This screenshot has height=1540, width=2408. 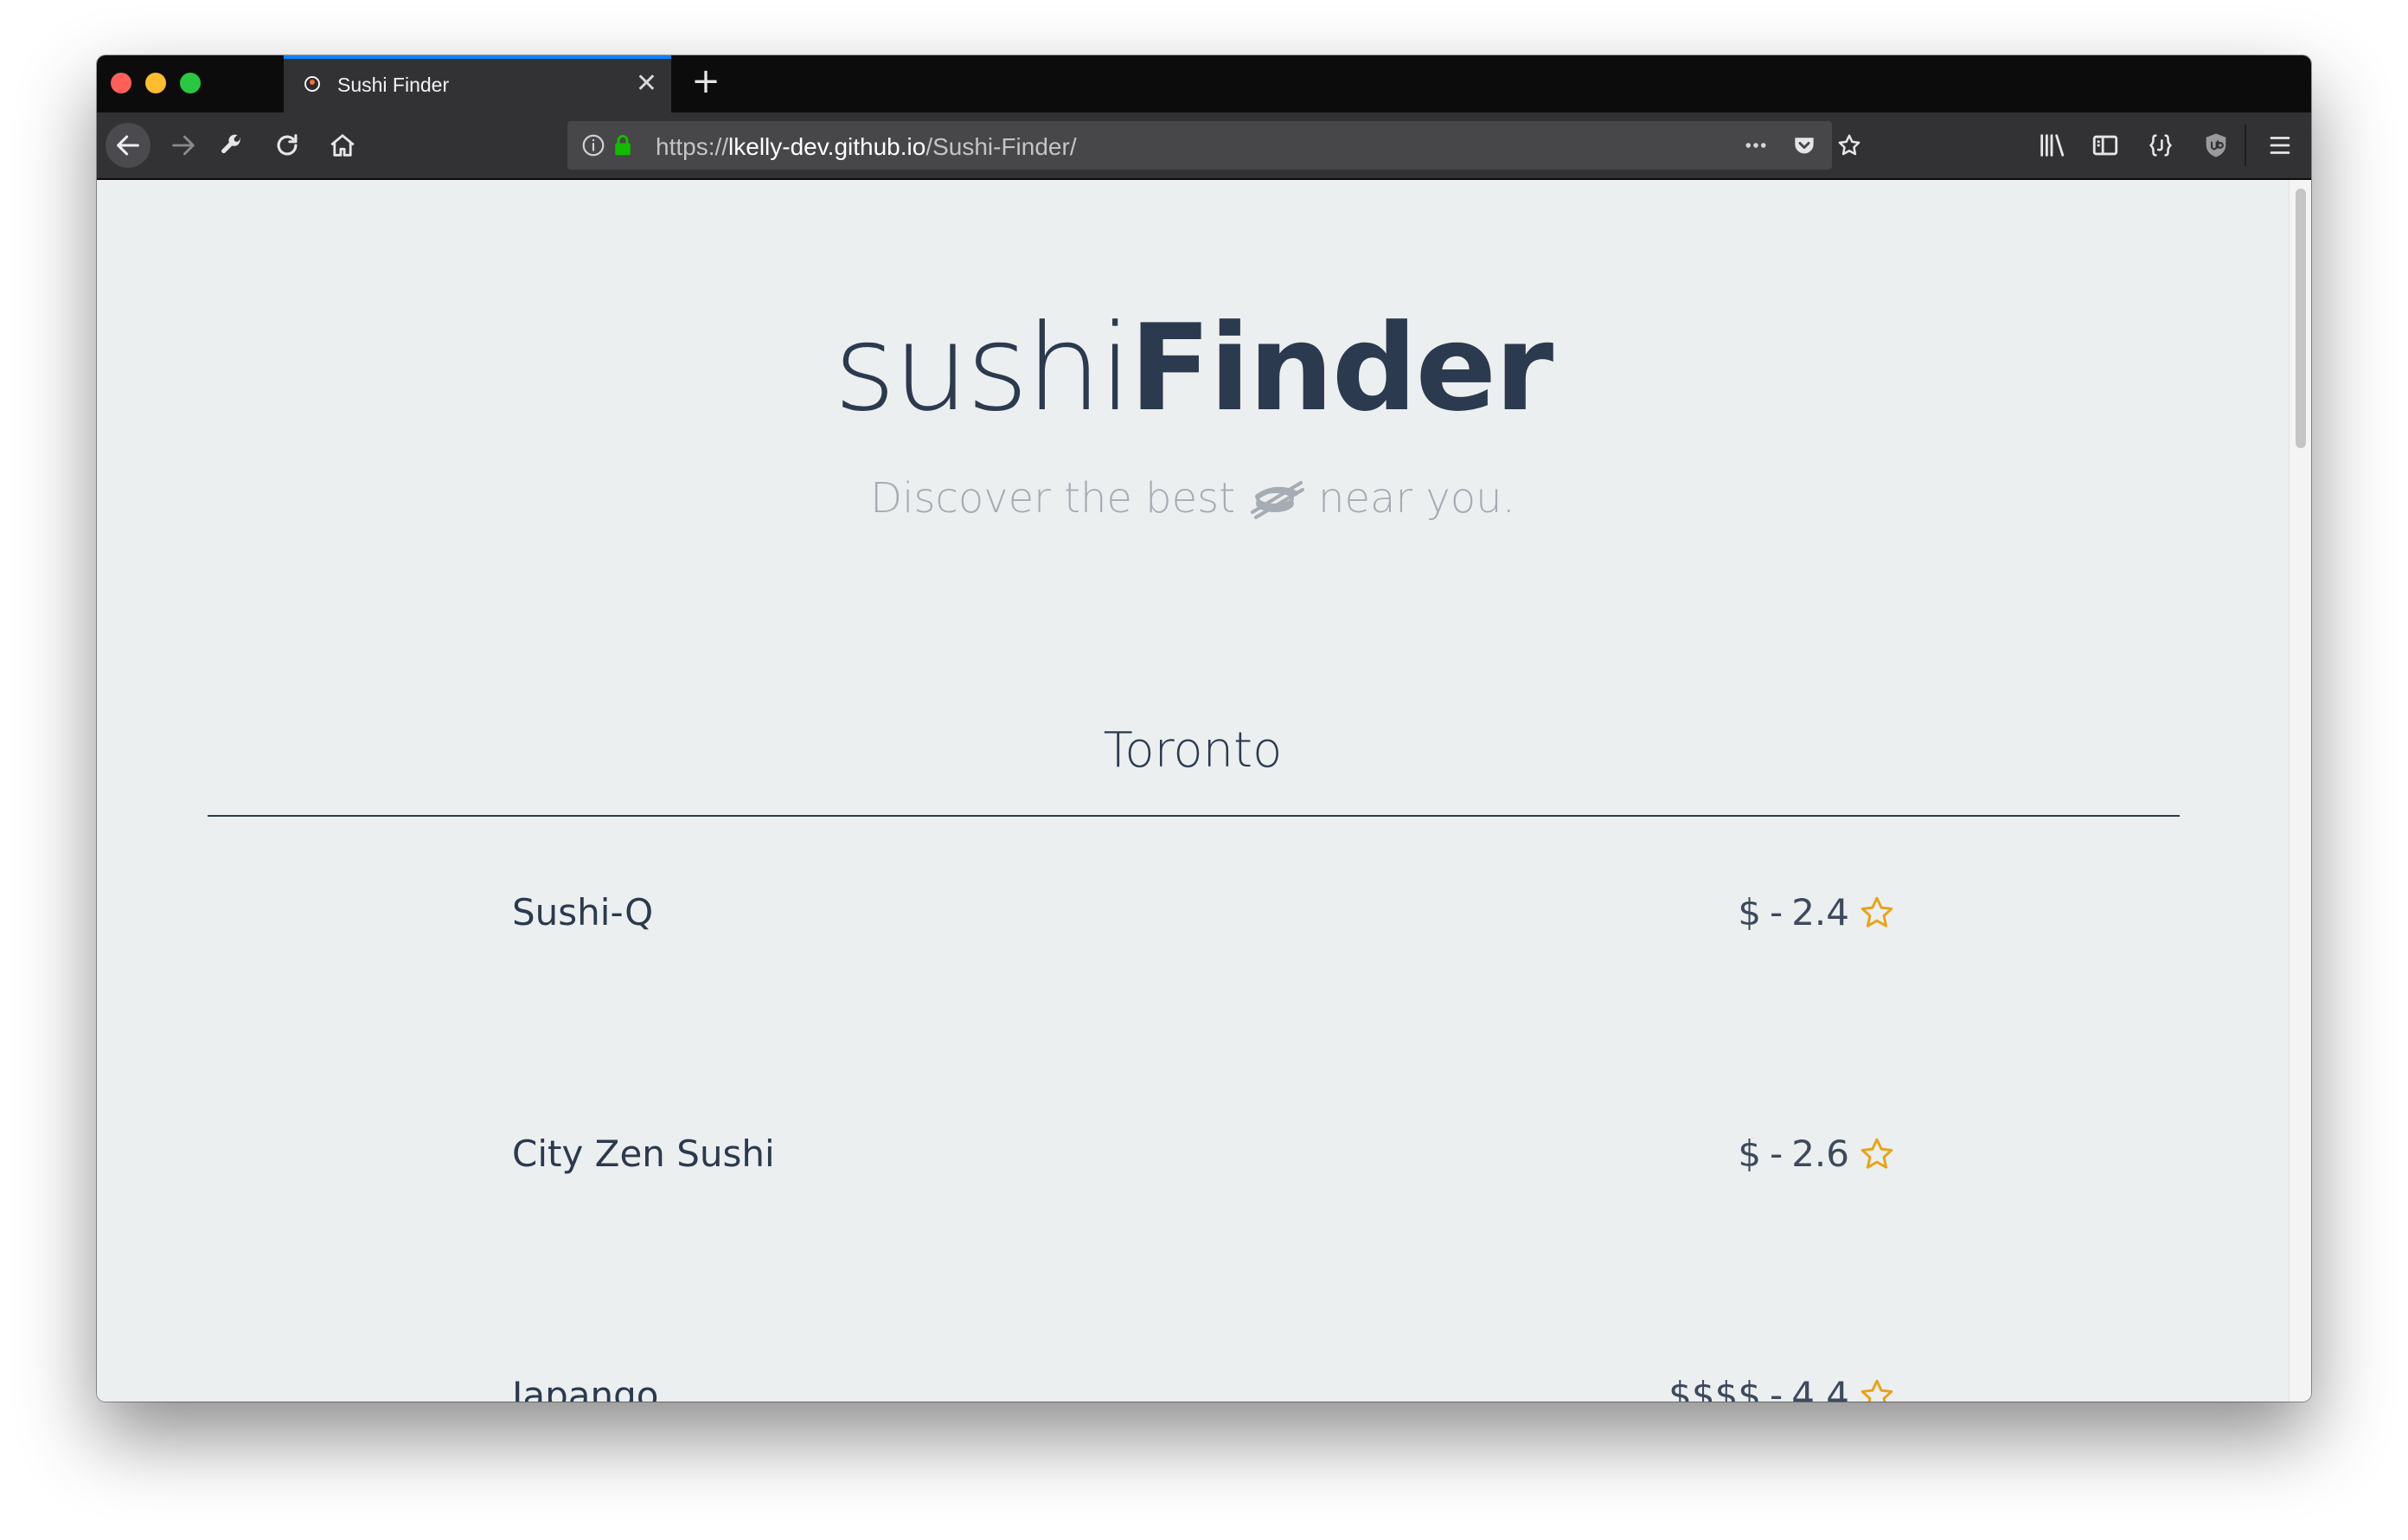 What do you see at coordinates (1204, 926) in the screenshot?
I see `restaurant-row: Sushi-Q $ - 2.4` at bounding box center [1204, 926].